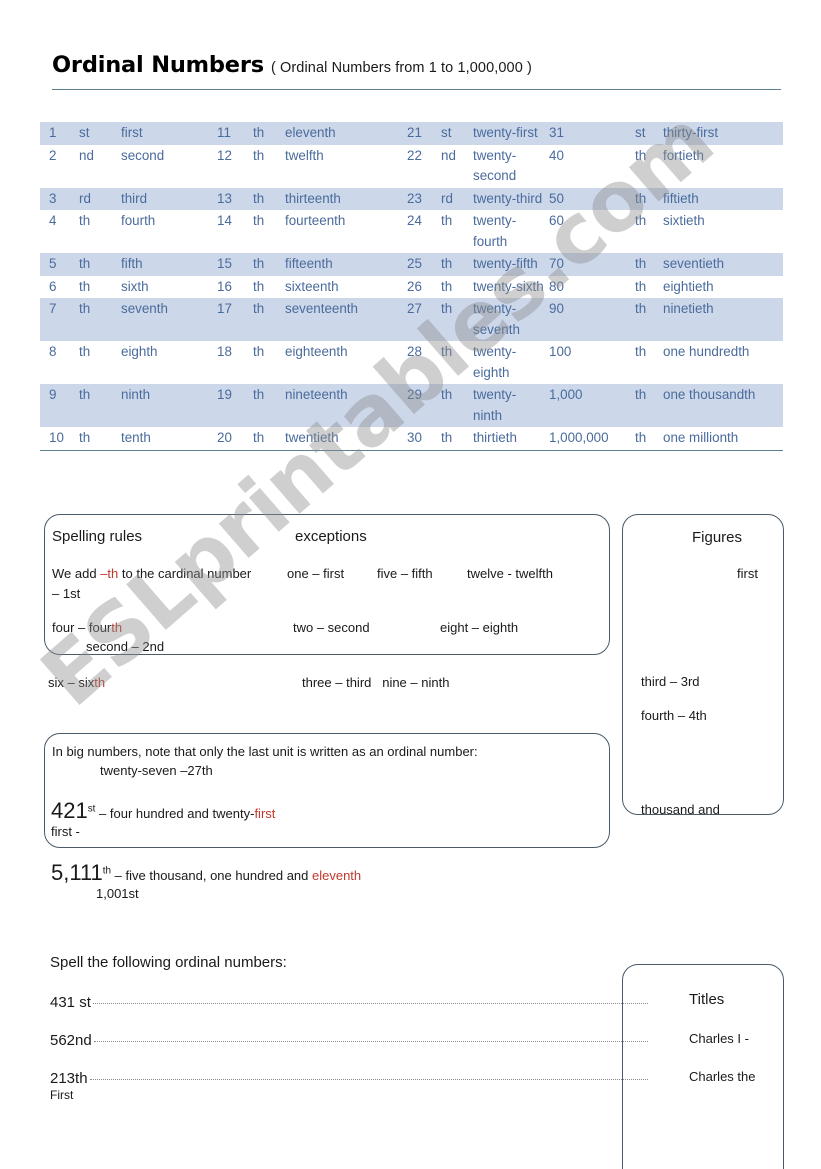 The height and width of the screenshot is (1169, 821). I want to click on cell-number: 31, so click(590, 133).